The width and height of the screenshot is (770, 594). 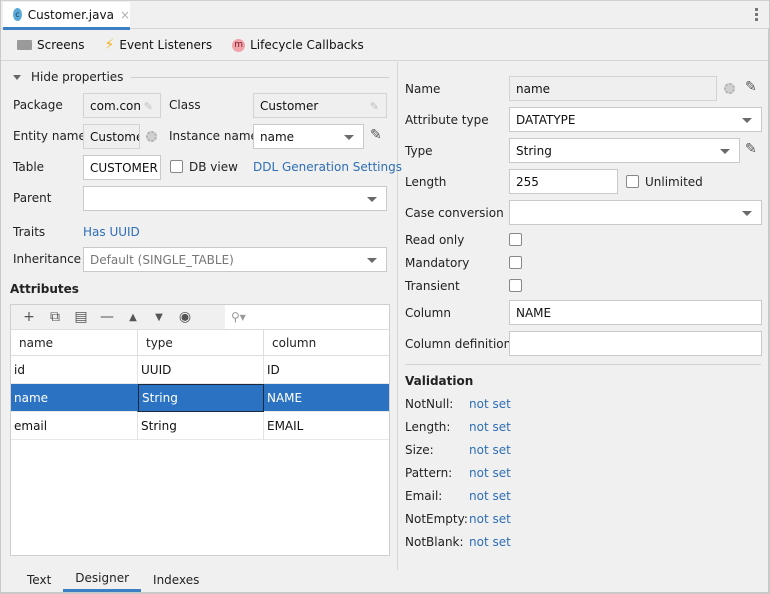 I want to click on table-value: CUSTOMER, so click(x=124, y=167).